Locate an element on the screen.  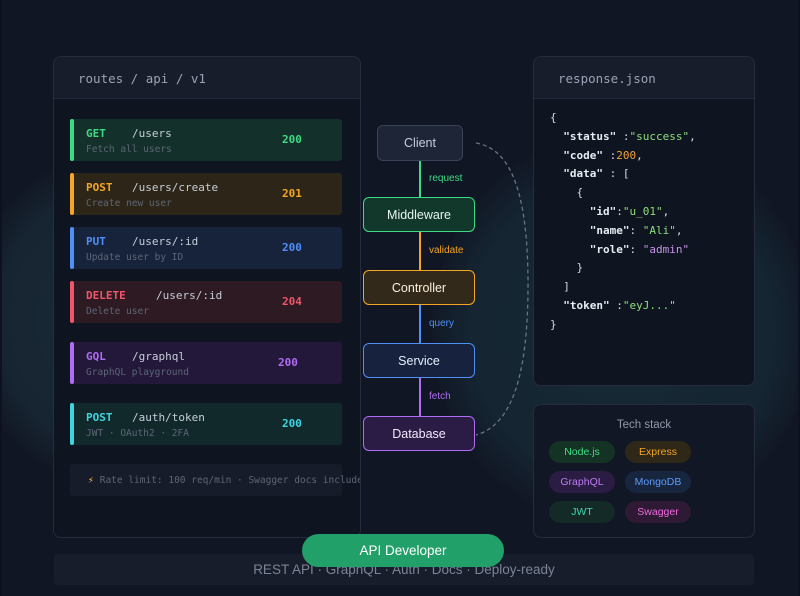
route-path: /users/create is located at coordinates (175, 187).